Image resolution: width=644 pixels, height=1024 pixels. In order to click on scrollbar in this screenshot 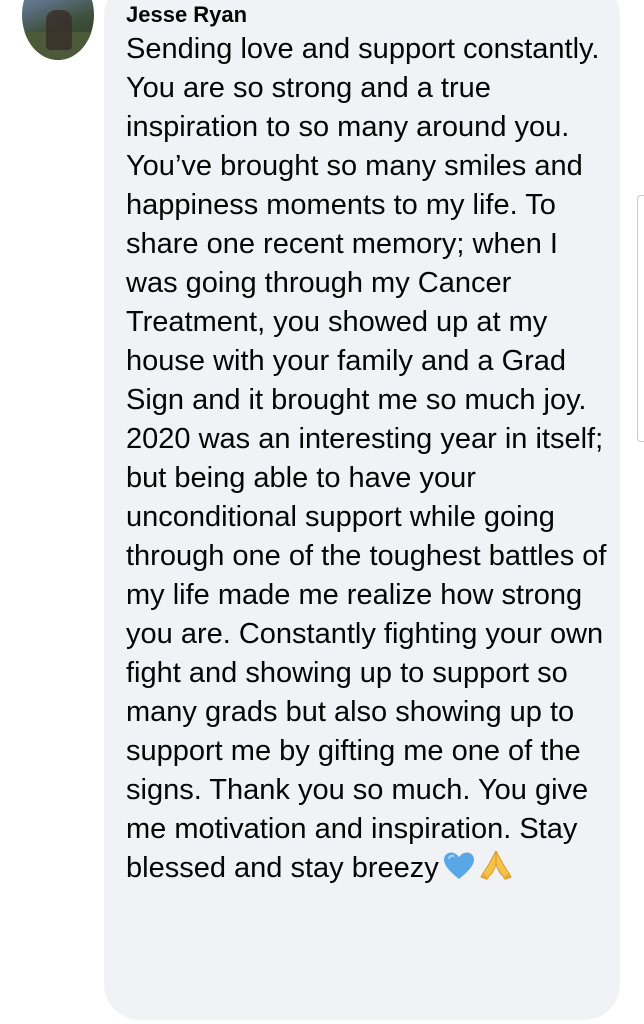, I will do `click(640, 318)`.